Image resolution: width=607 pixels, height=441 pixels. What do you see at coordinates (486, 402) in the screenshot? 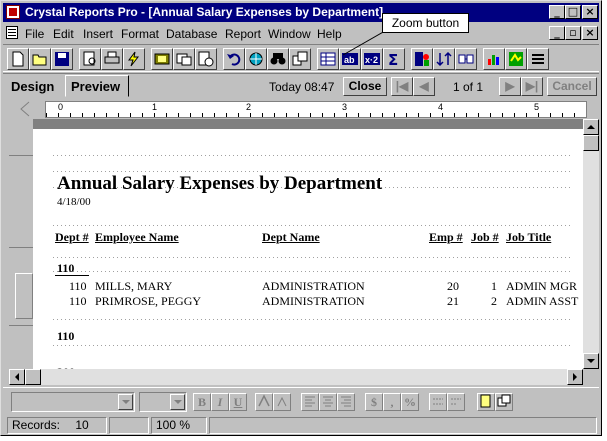
I see `insert-section-button` at bounding box center [486, 402].